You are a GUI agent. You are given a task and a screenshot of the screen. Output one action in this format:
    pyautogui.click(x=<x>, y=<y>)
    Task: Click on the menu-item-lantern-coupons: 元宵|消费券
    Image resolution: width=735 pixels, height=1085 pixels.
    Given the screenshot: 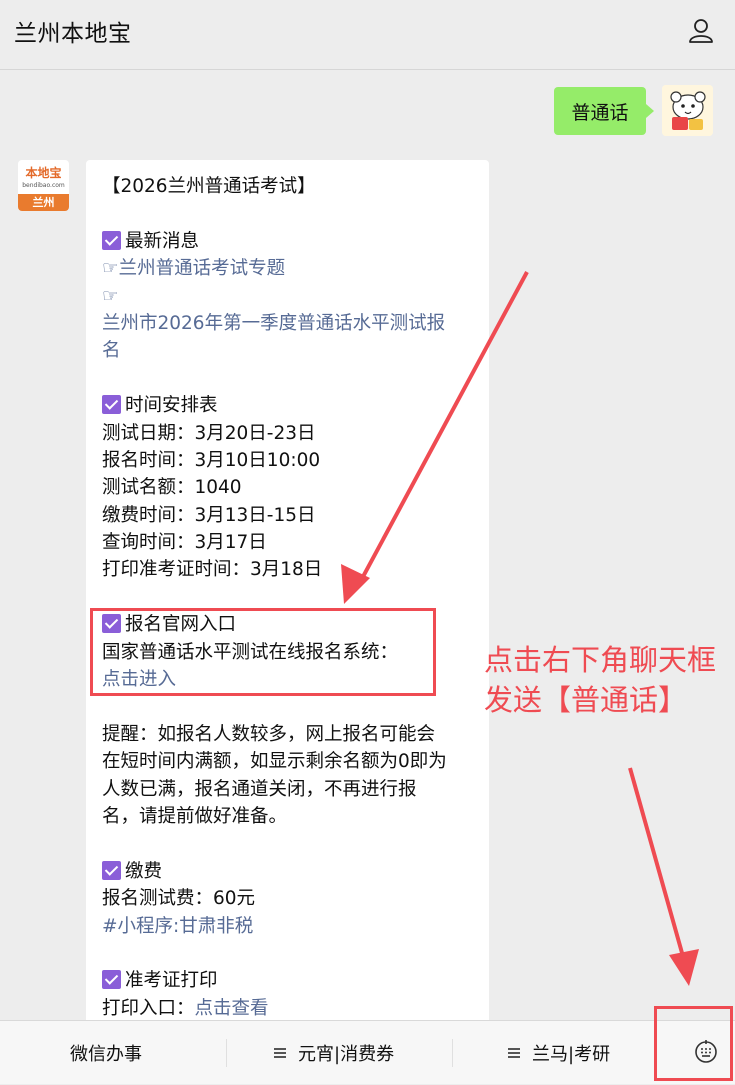 What is the action you would take?
    pyautogui.click(x=334, y=1053)
    